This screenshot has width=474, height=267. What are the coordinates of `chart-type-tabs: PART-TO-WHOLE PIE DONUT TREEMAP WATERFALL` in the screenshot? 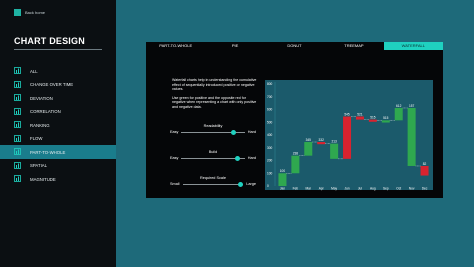 It's located at (295, 46).